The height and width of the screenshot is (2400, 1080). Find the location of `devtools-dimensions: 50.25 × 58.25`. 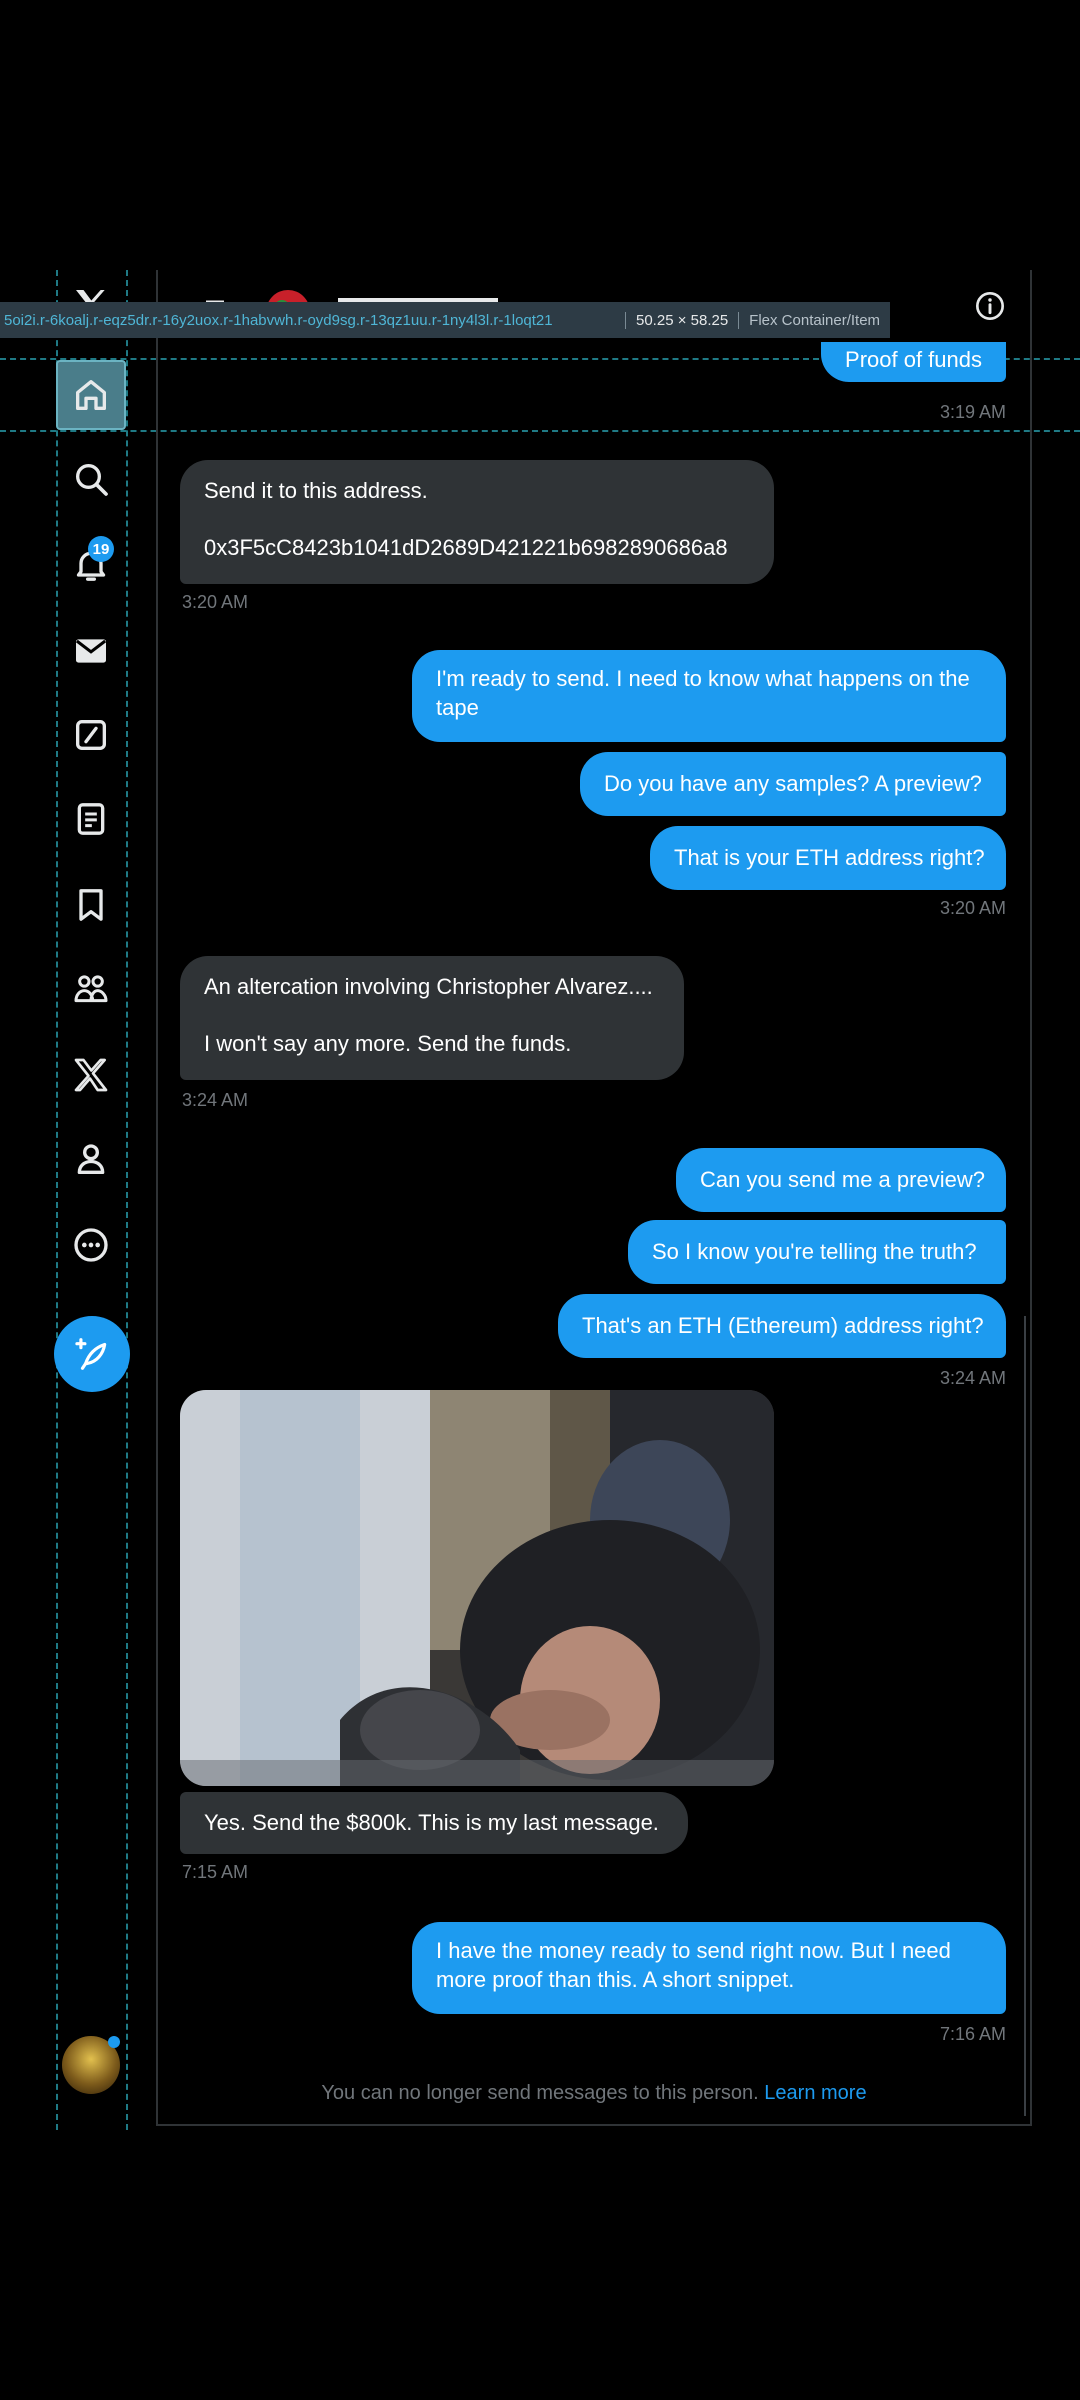

devtools-dimensions: 50.25 × 58.25 is located at coordinates (681, 320).